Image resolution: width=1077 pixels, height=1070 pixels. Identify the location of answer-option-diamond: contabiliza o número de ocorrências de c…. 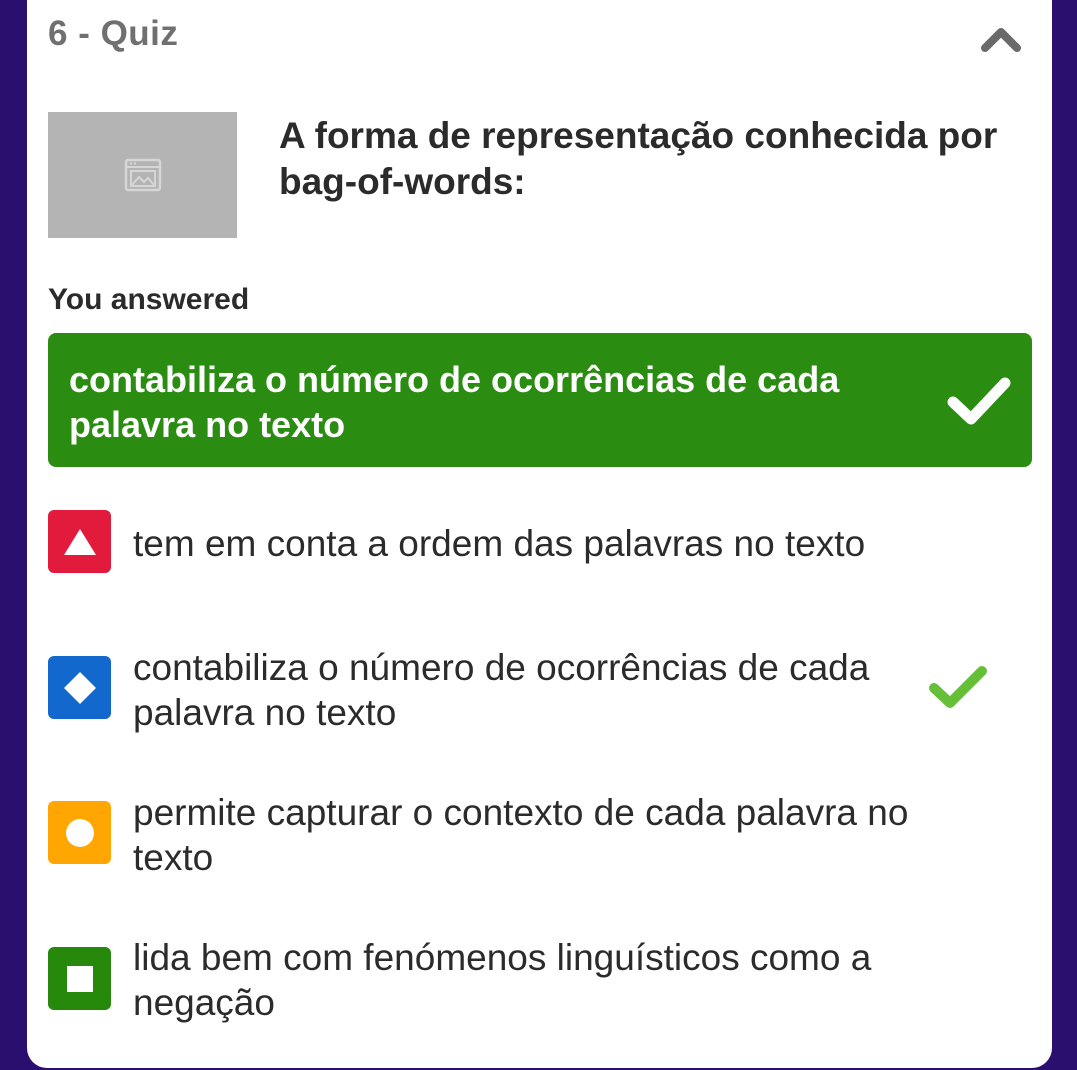
(518, 691).